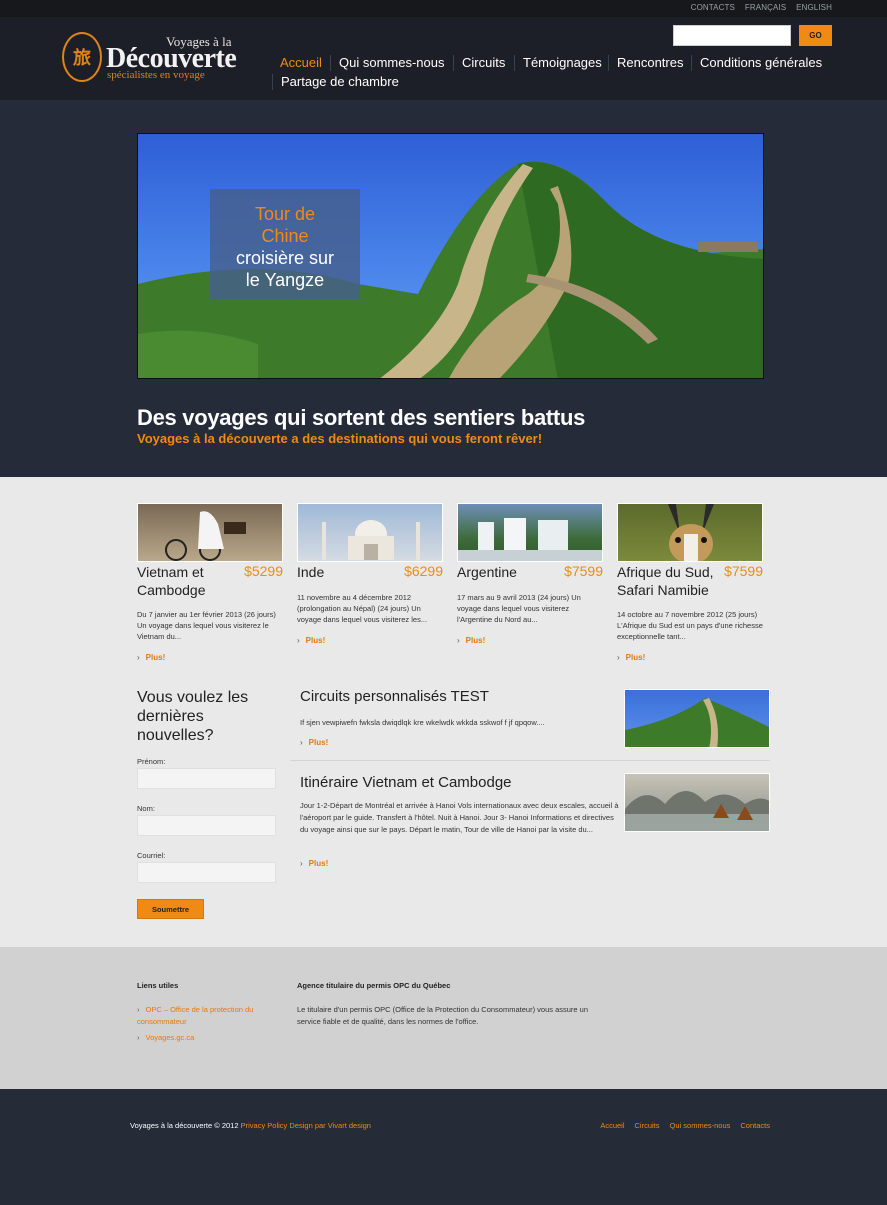 This screenshot has height=1205, width=887. What do you see at coordinates (206, 872) in the screenshot?
I see `email-field` at bounding box center [206, 872].